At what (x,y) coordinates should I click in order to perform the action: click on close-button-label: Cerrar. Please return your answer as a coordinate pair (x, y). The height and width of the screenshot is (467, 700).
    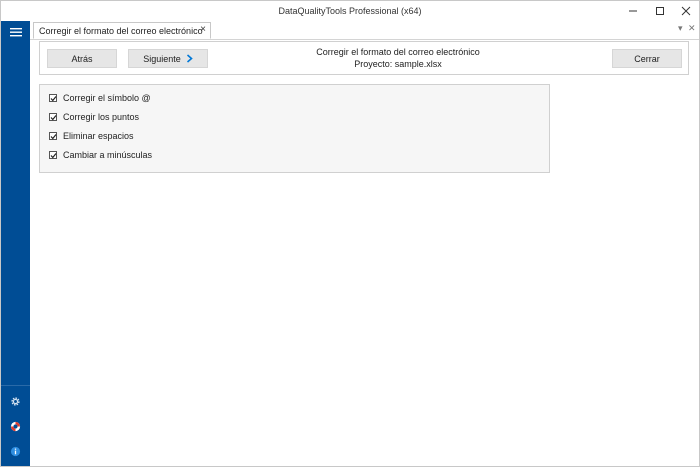
    Looking at the image, I should click on (647, 58).